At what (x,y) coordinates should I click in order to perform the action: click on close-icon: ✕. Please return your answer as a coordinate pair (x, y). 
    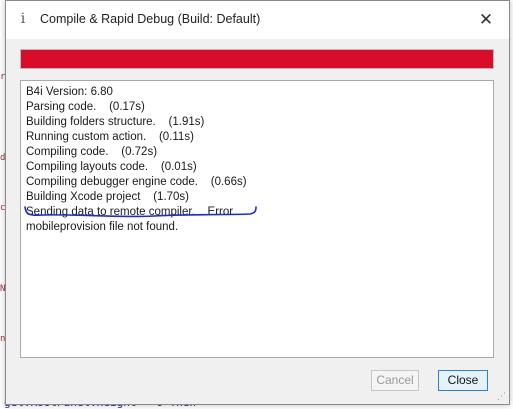
    Looking at the image, I should click on (486, 20).